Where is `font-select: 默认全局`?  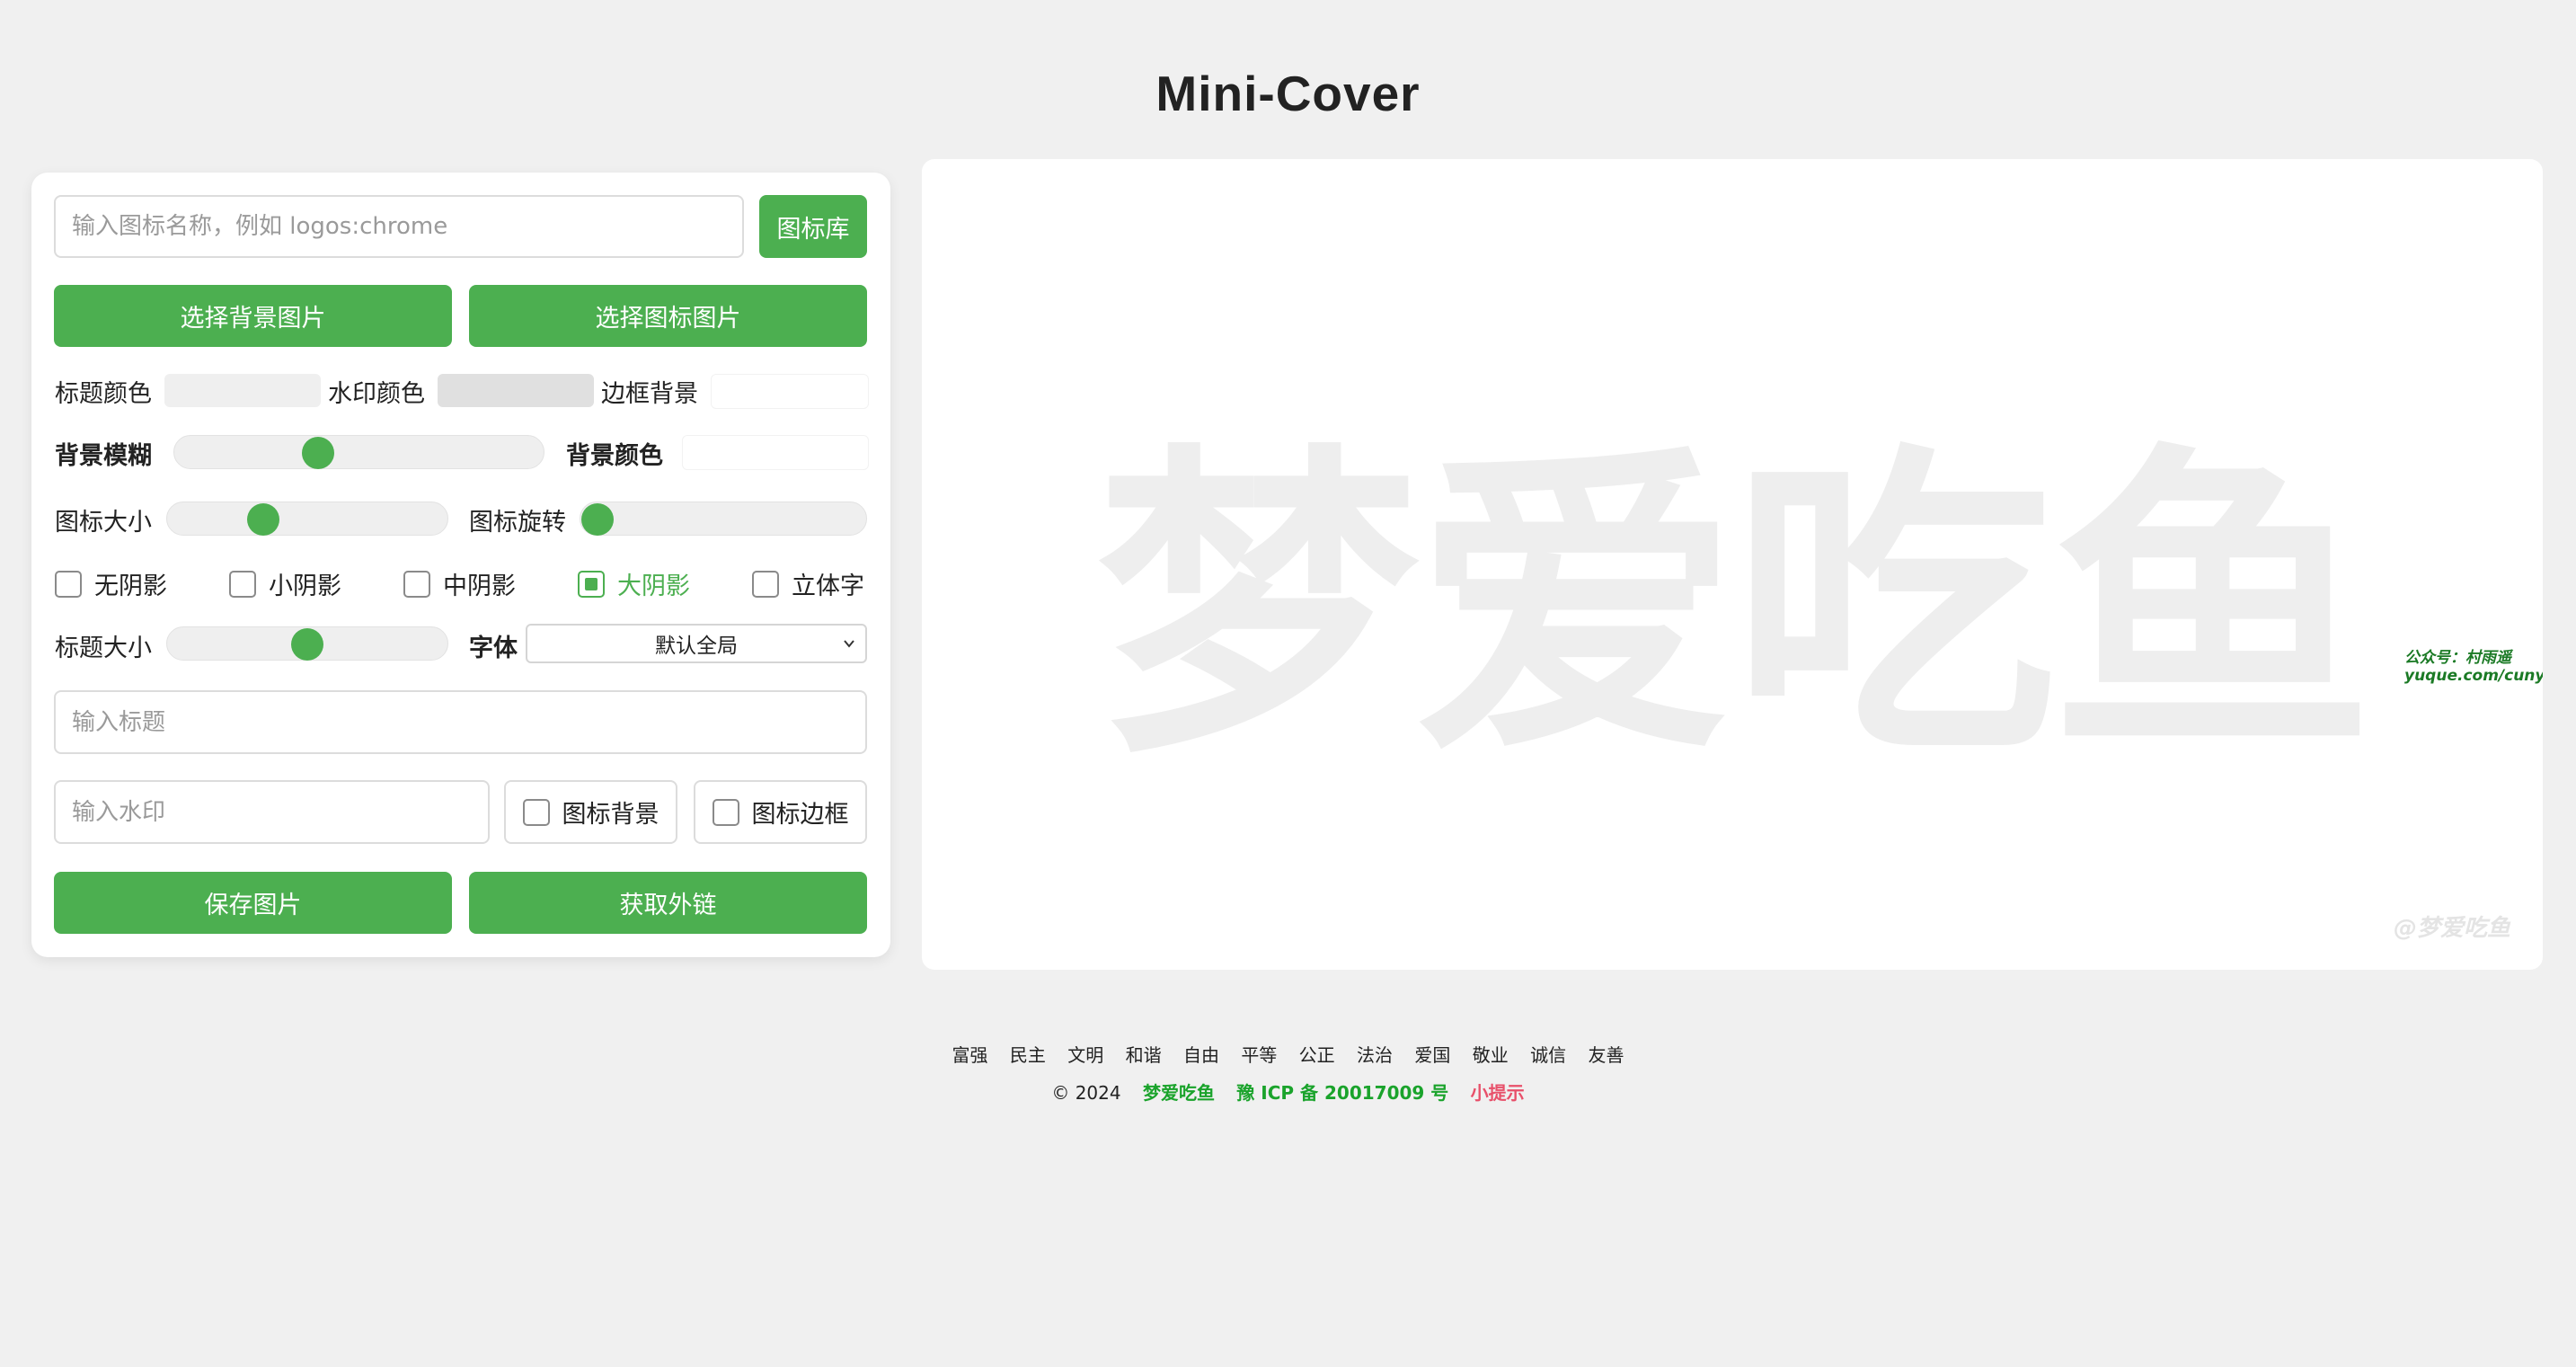
font-select: 默认全局 is located at coordinates (697, 643).